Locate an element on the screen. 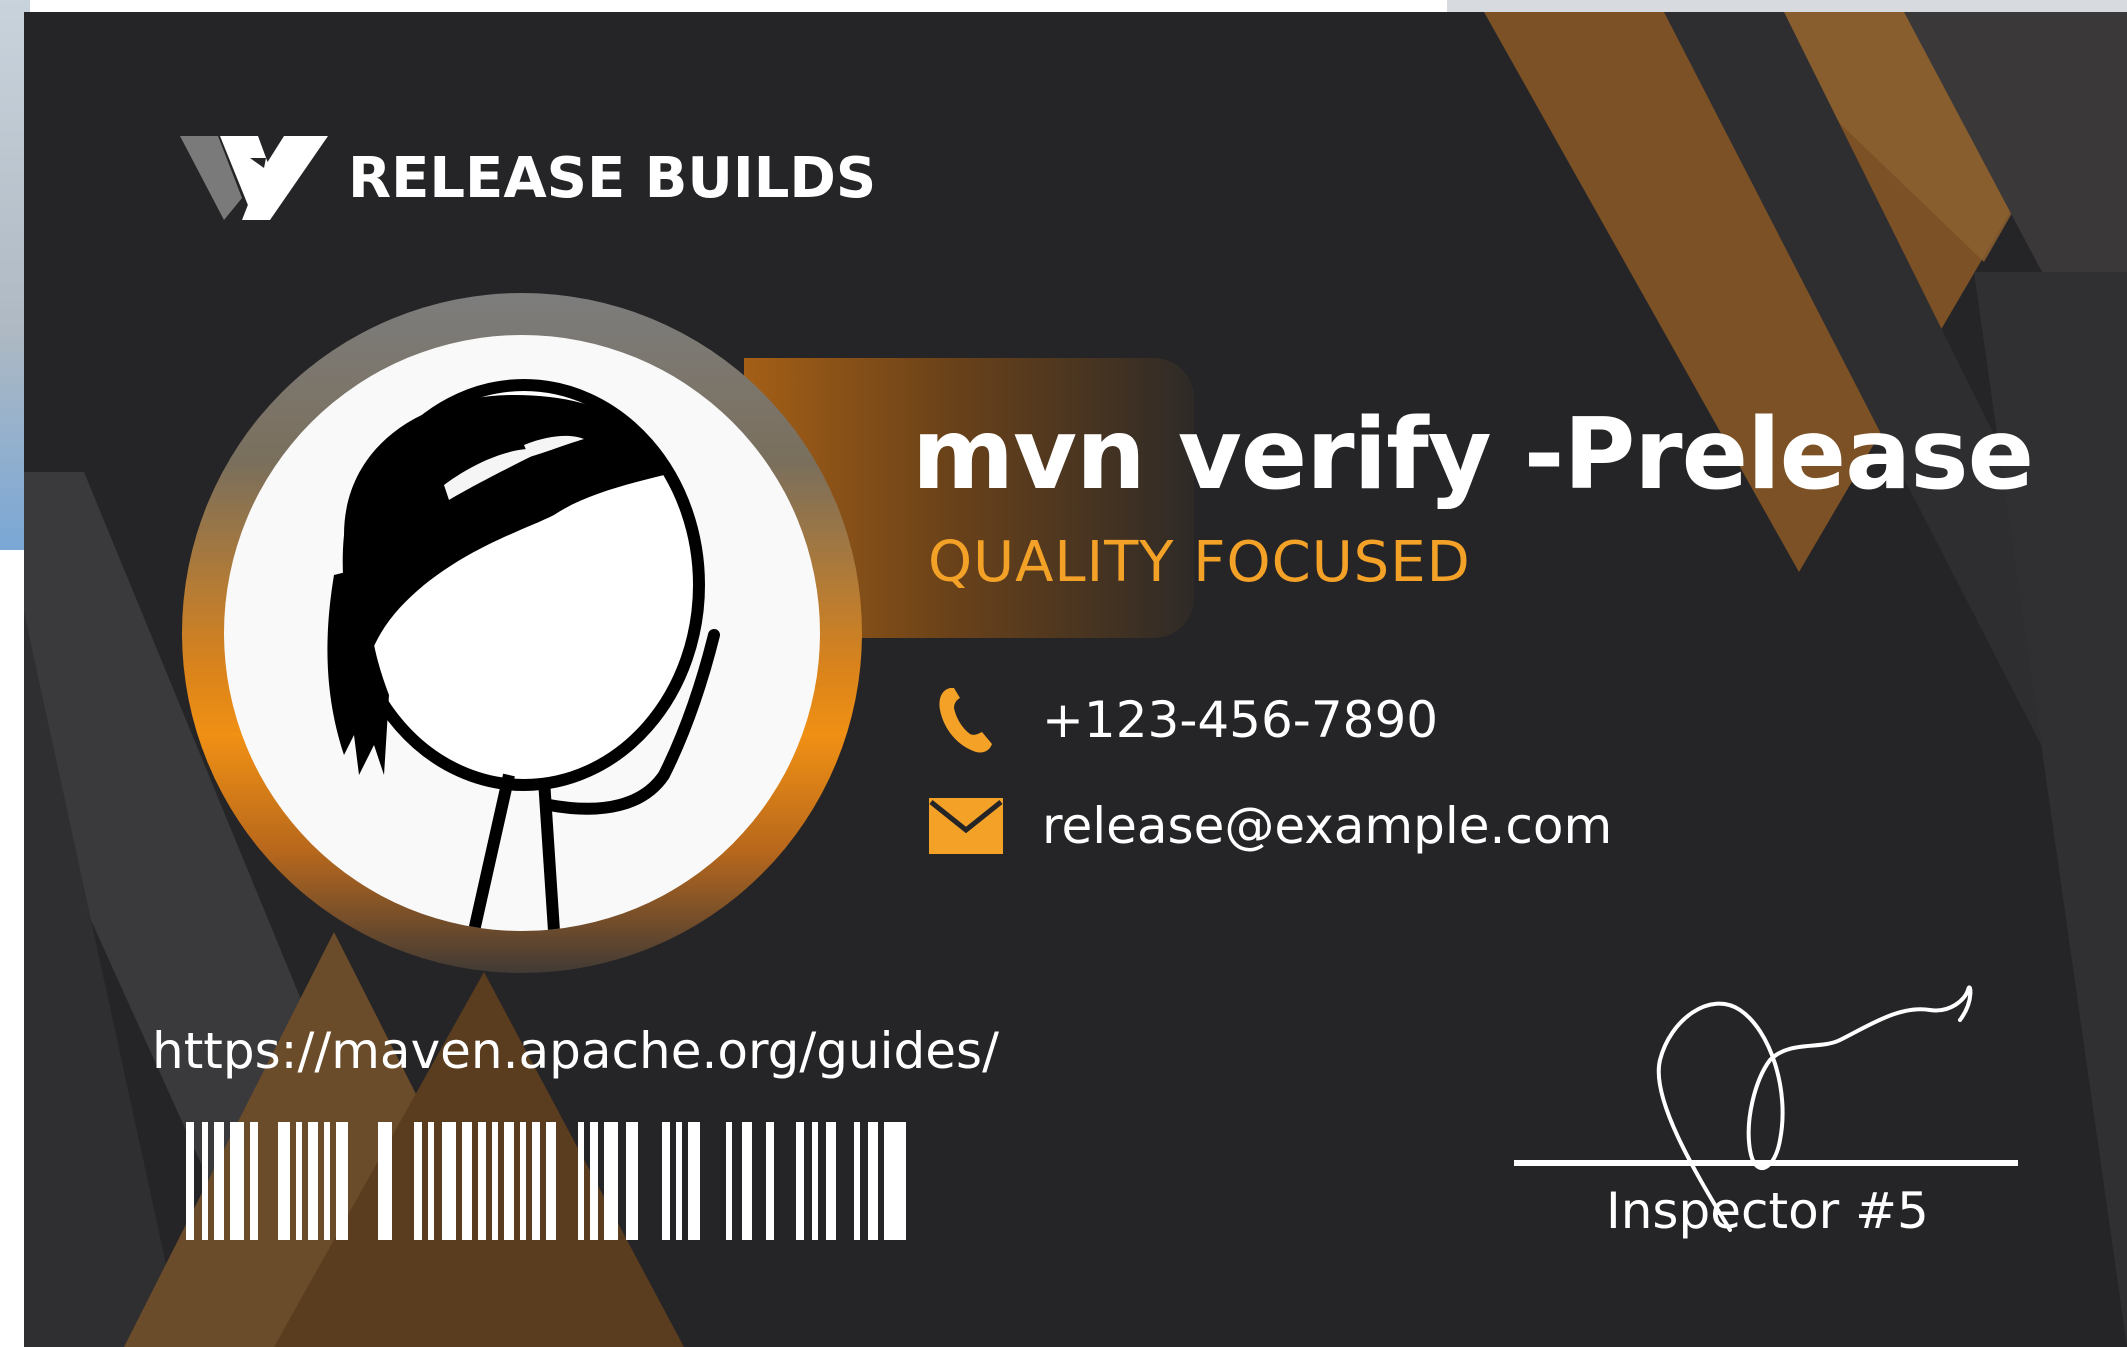  avatar is located at coordinates (522, 633).